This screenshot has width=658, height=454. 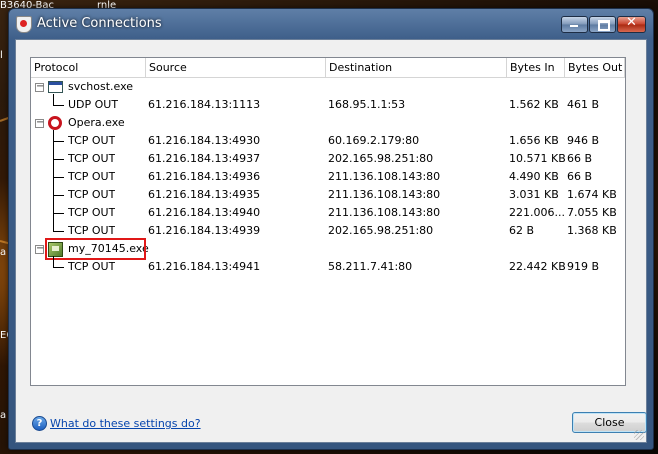 What do you see at coordinates (537, 266) in the screenshot?
I see `cell-bytes-in: 22.442 KB` at bounding box center [537, 266].